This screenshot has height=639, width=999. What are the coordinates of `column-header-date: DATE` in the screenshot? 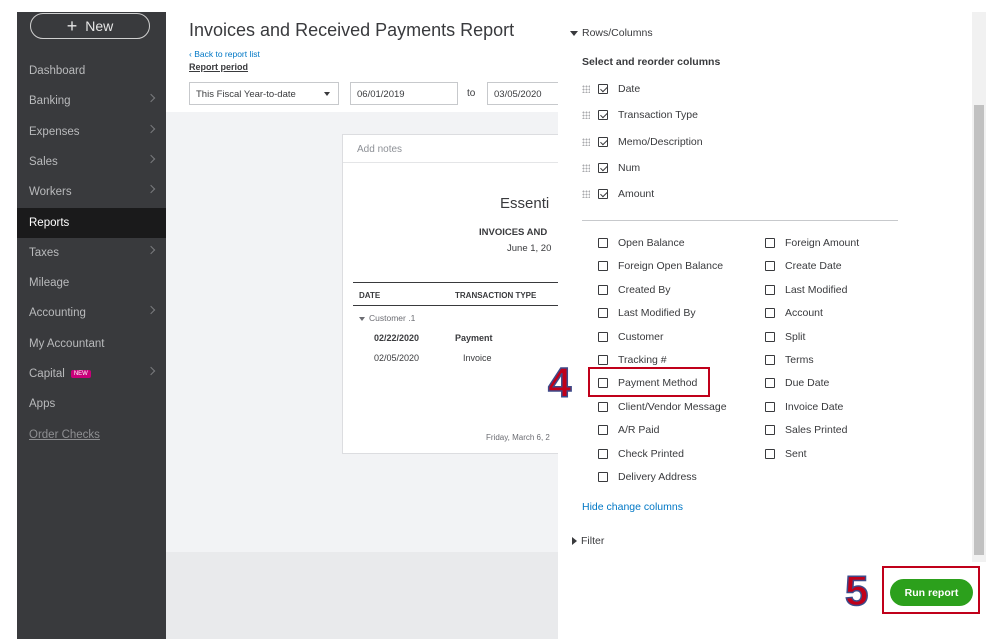 It's located at (369, 295).